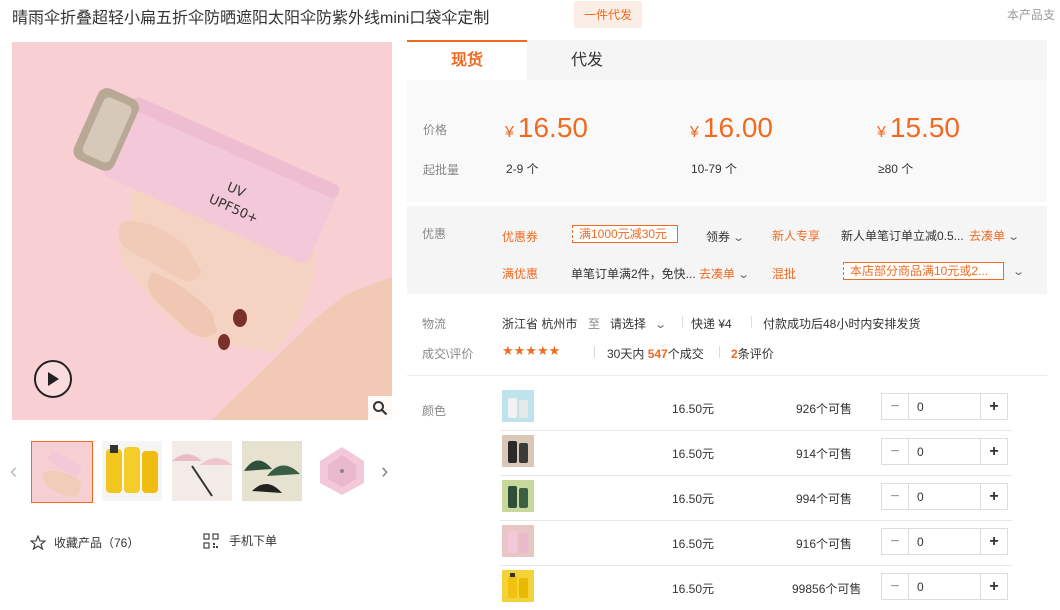 The image size is (1060, 610). I want to click on mobile-order-label: 手机下单, so click(253, 541).